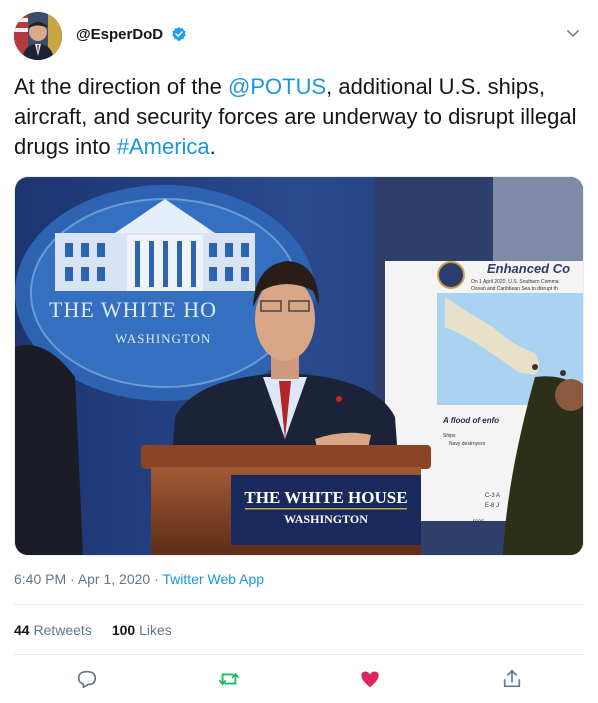 The image size is (598, 703). What do you see at coordinates (163, 338) in the screenshot?
I see `seal-text-line2: WASHINGTON` at bounding box center [163, 338].